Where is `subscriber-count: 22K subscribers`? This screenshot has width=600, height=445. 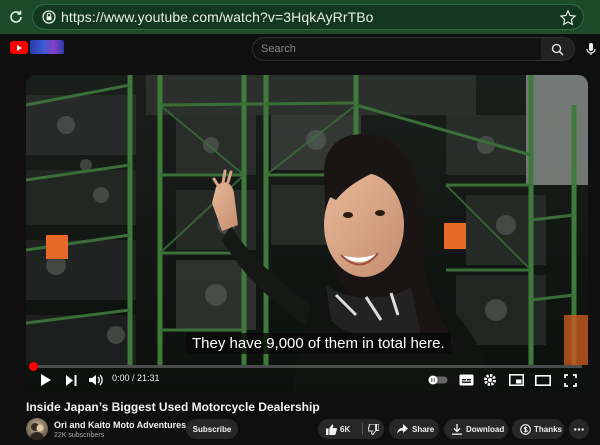 subscriber-count: 22K subscribers is located at coordinates (79, 435).